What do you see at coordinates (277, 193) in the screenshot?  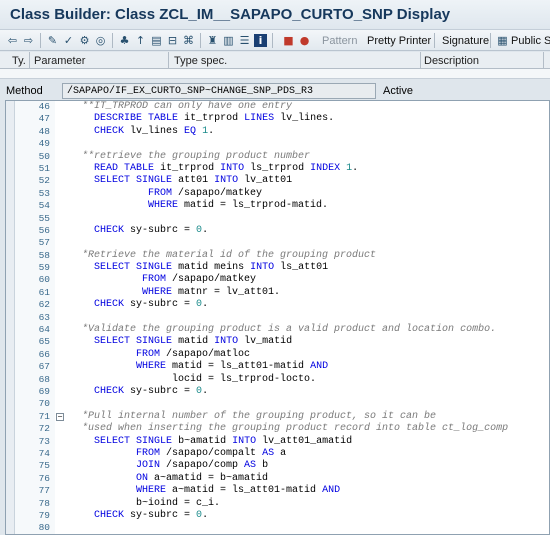 I see `code-line: 53 FROM /sapapo/matkey` at bounding box center [277, 193].